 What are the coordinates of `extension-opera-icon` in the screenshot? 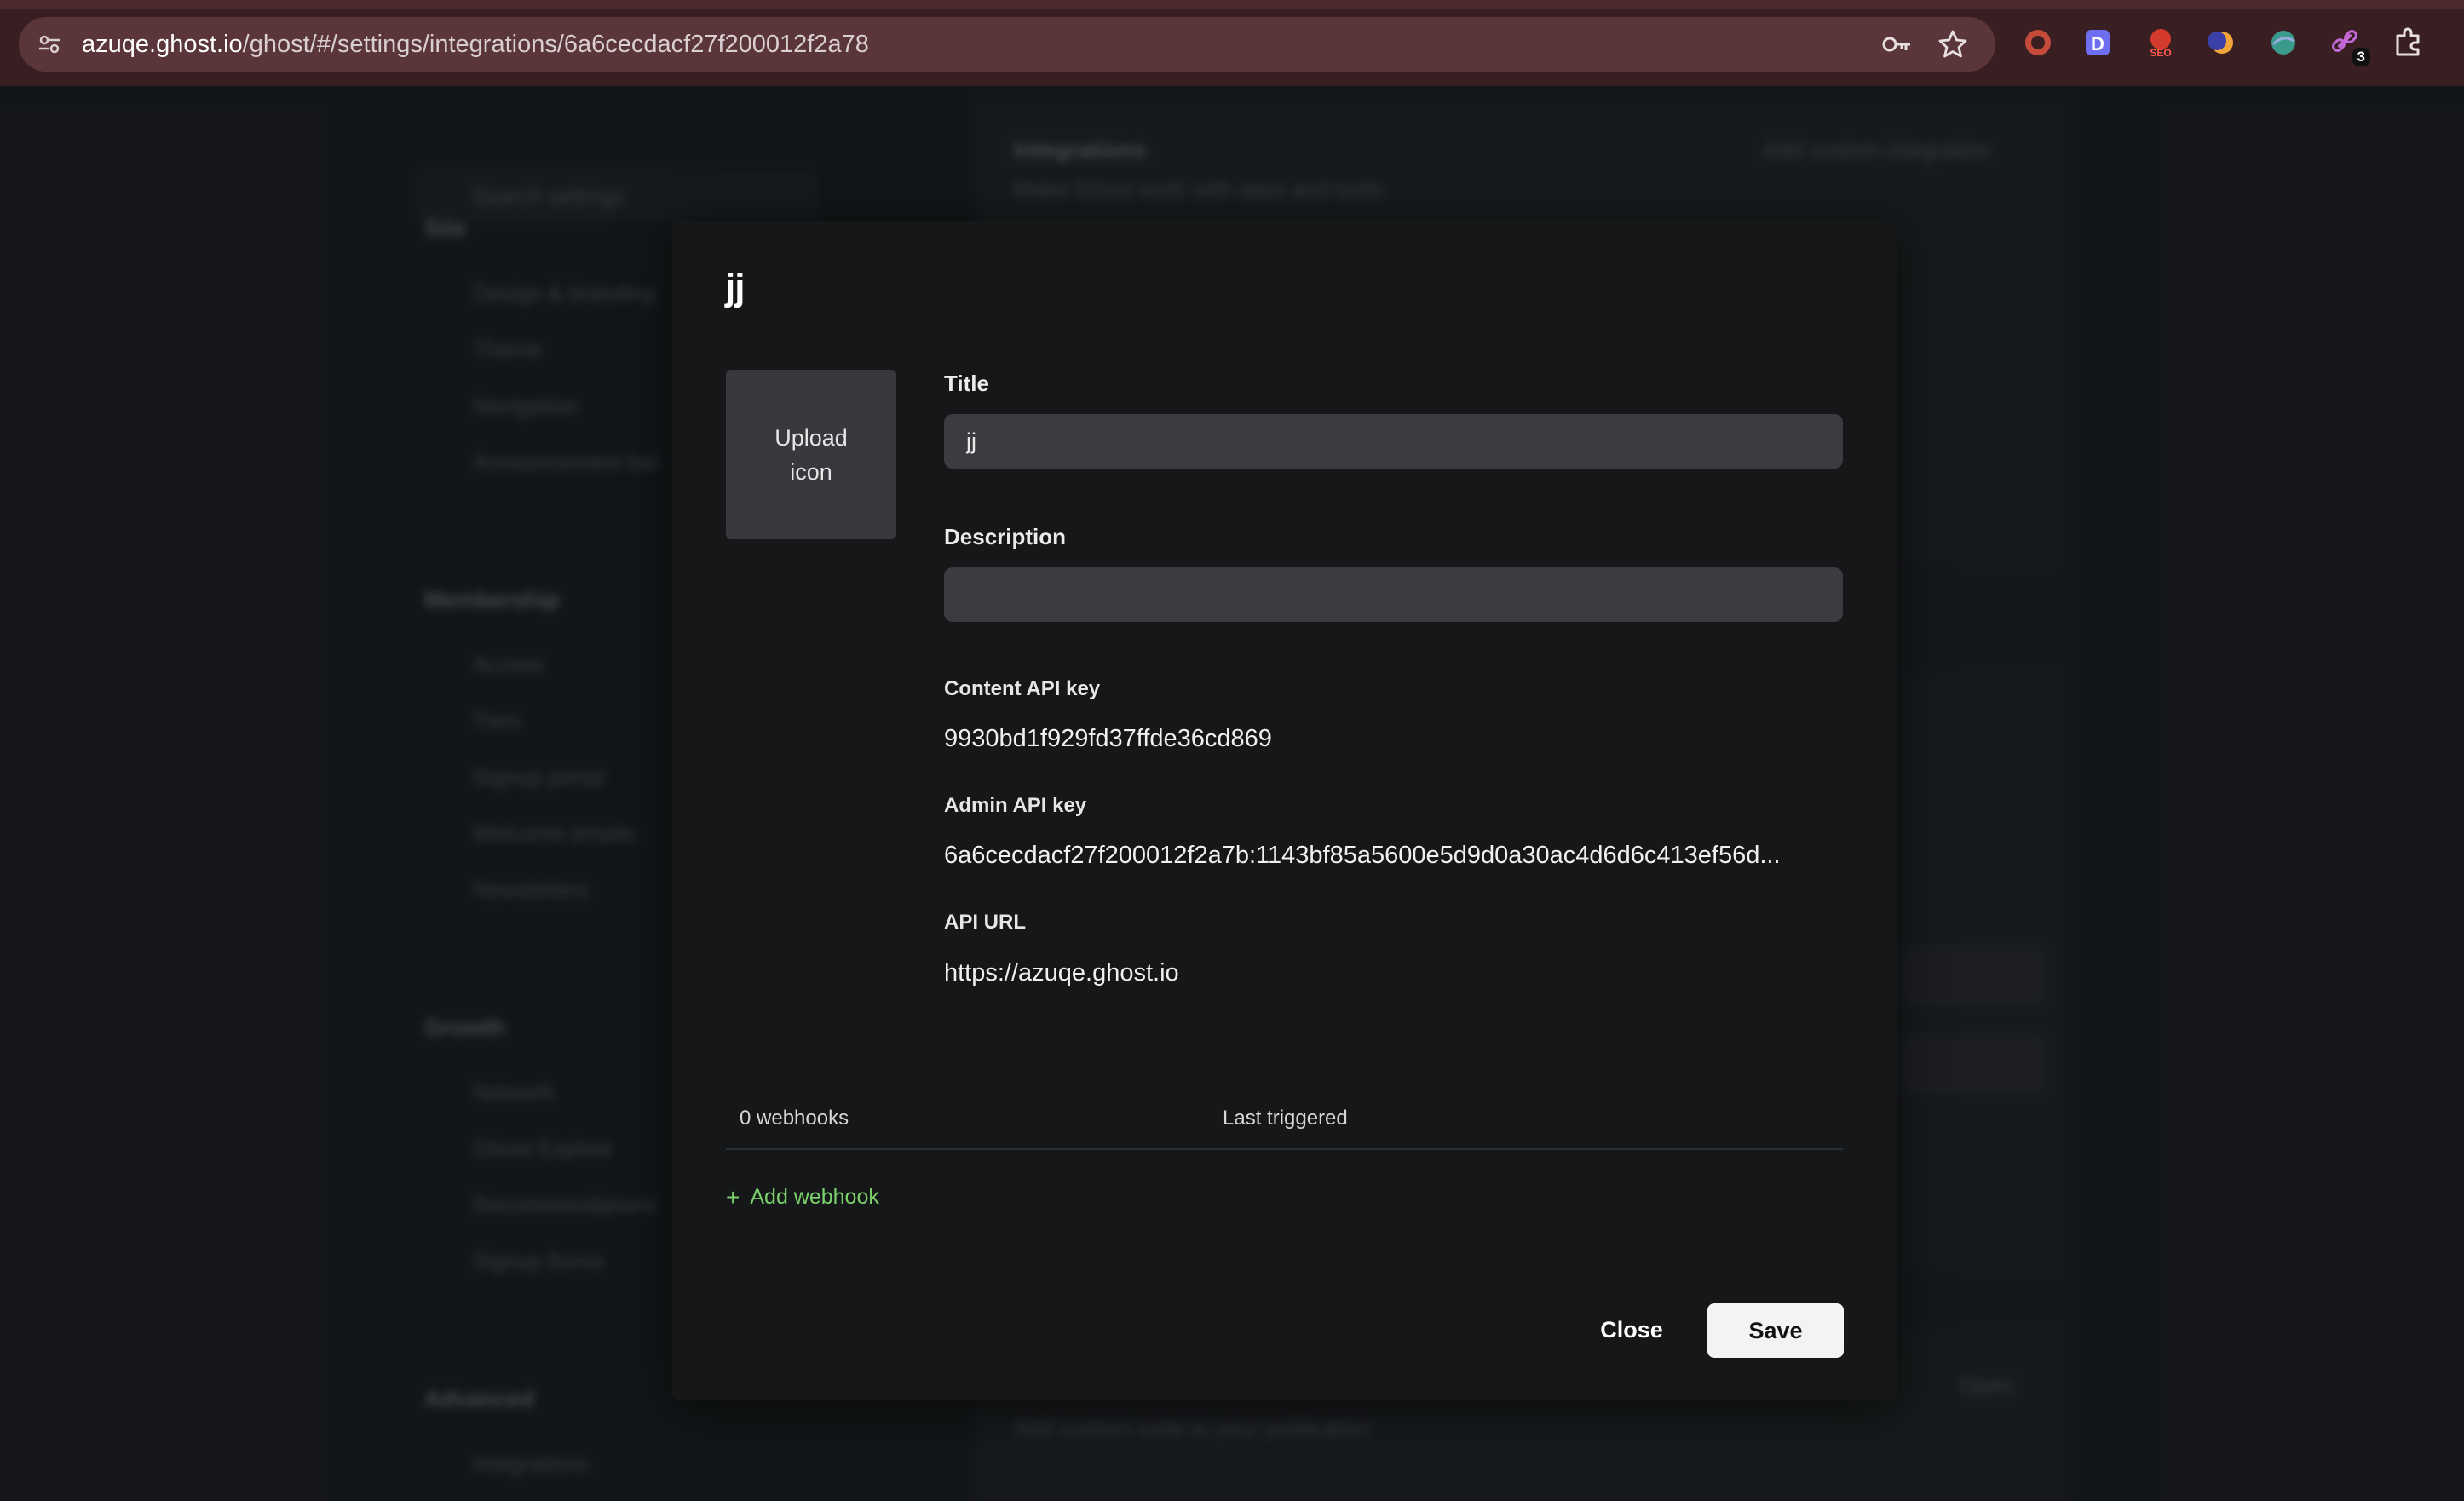 It's located at (2038, 43).